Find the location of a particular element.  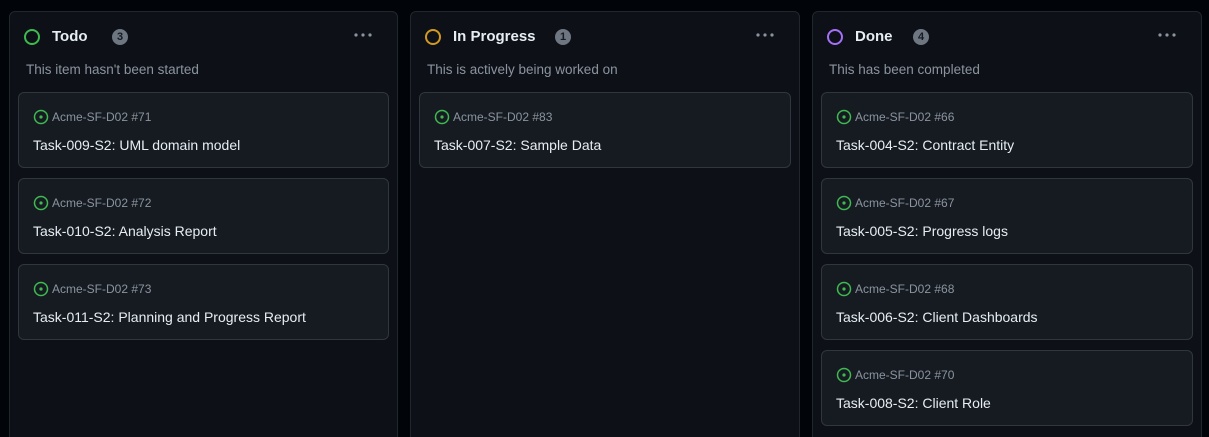

column-title: Done is located at coordinates (874, 36).